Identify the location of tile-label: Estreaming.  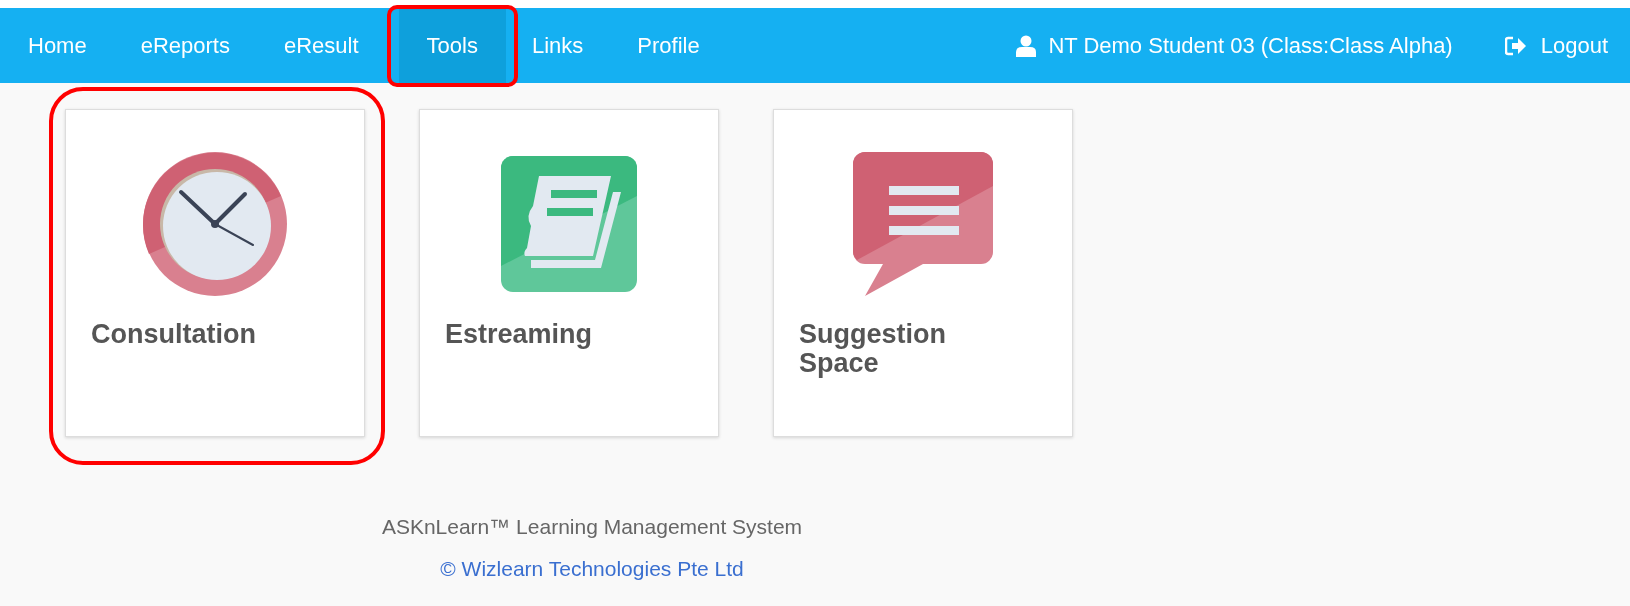
(519, 333).